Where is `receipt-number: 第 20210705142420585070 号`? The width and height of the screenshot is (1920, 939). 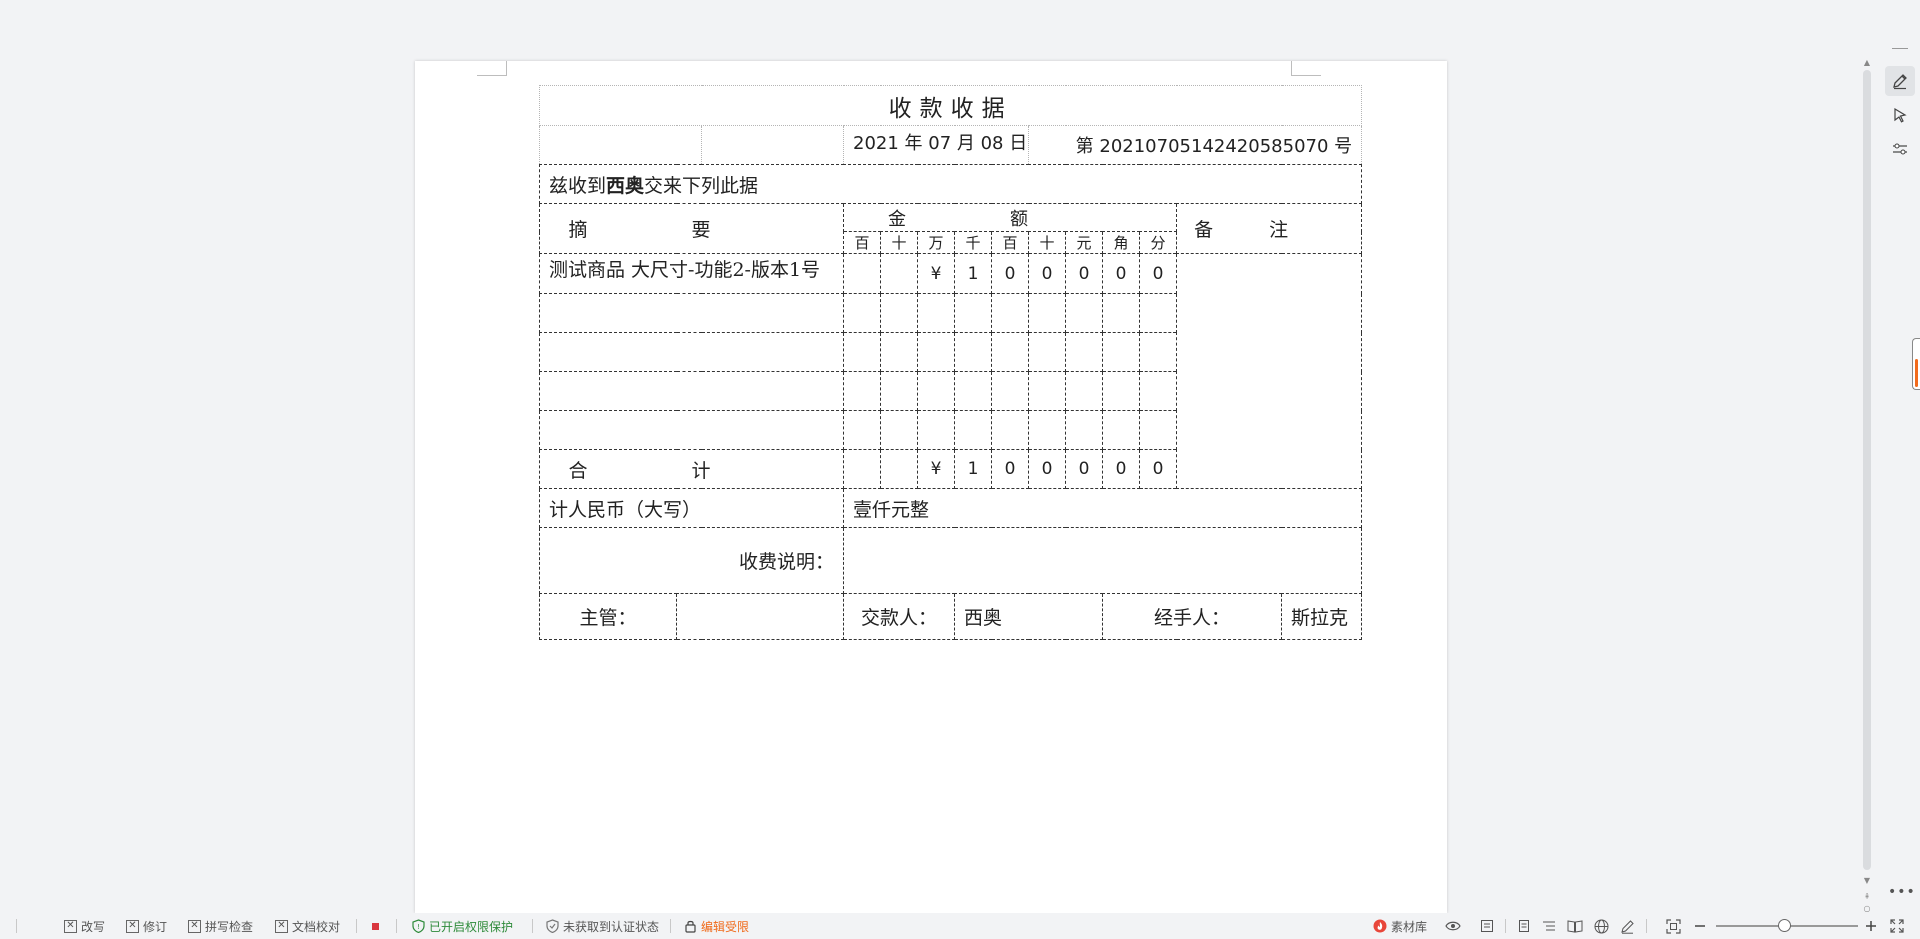 receipt-number: 第 20210705142420585070 号 is located at coordinates (1195, 145).